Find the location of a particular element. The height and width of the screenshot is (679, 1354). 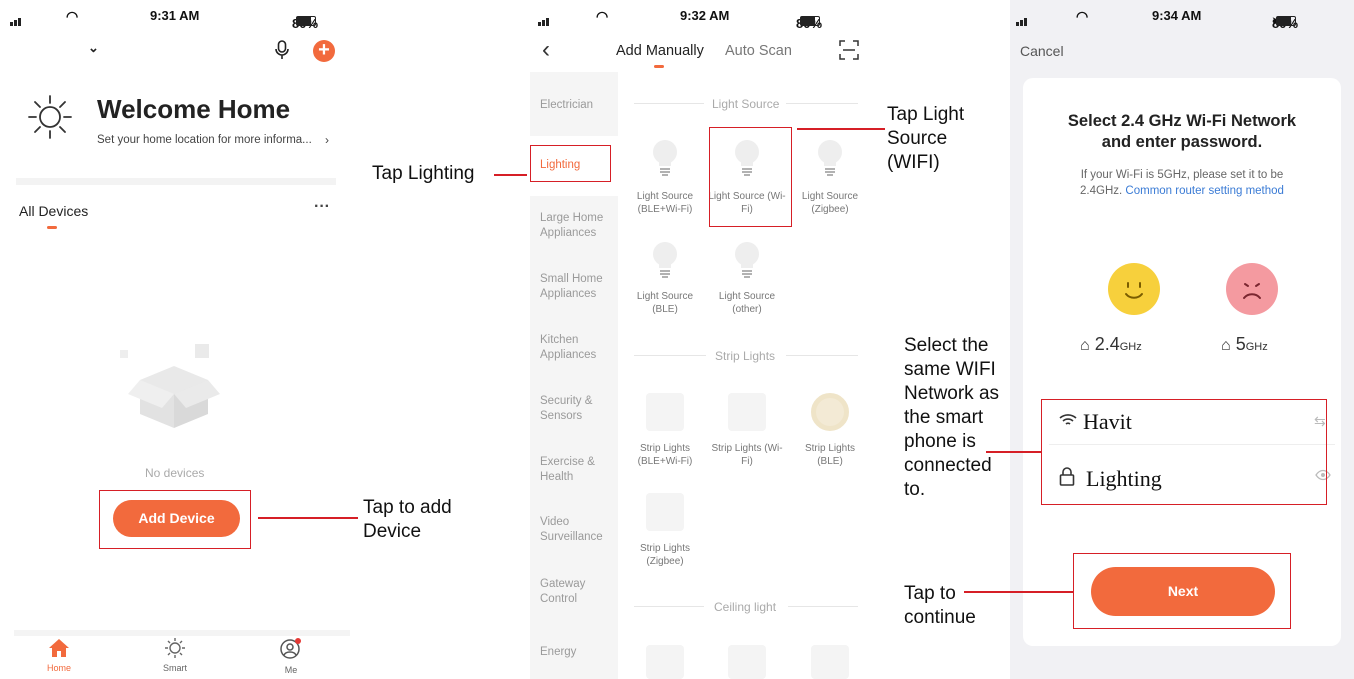

band-5ghz: ⌂ 5GHz is located at coordinates (1266, 344).